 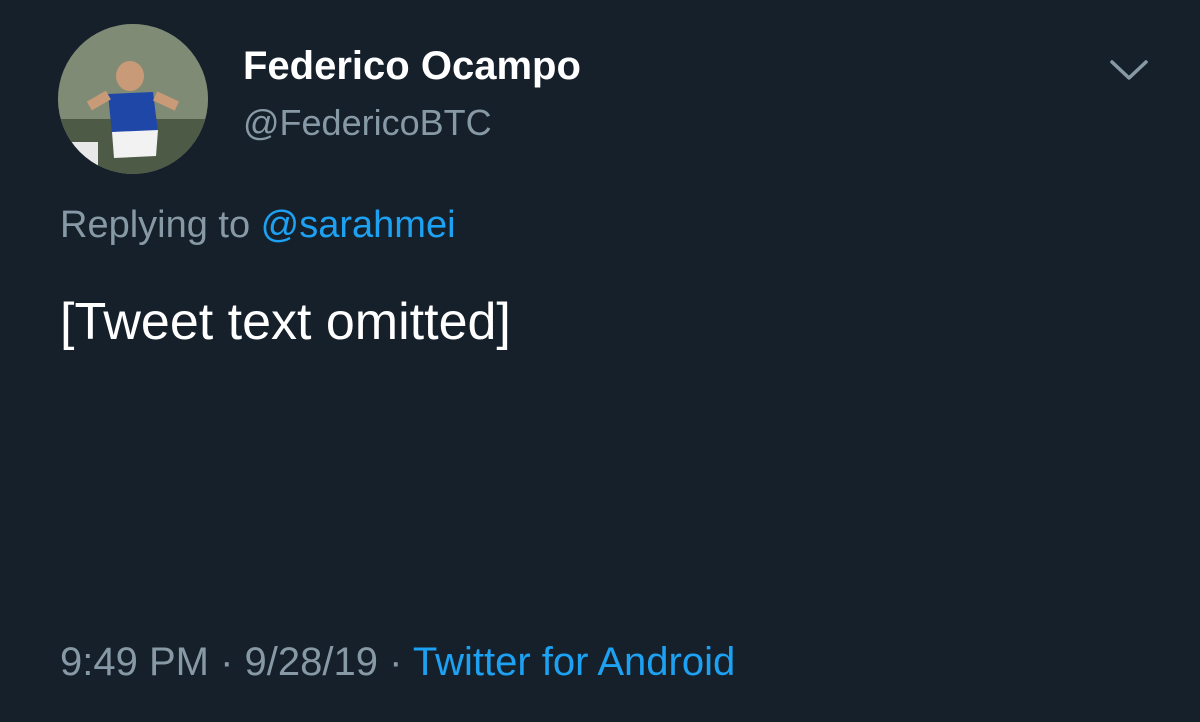 I want to click on tweet-meta: 9:49 PM · 9/28/19 · Twitter for Android, so click(x=397, y=662).